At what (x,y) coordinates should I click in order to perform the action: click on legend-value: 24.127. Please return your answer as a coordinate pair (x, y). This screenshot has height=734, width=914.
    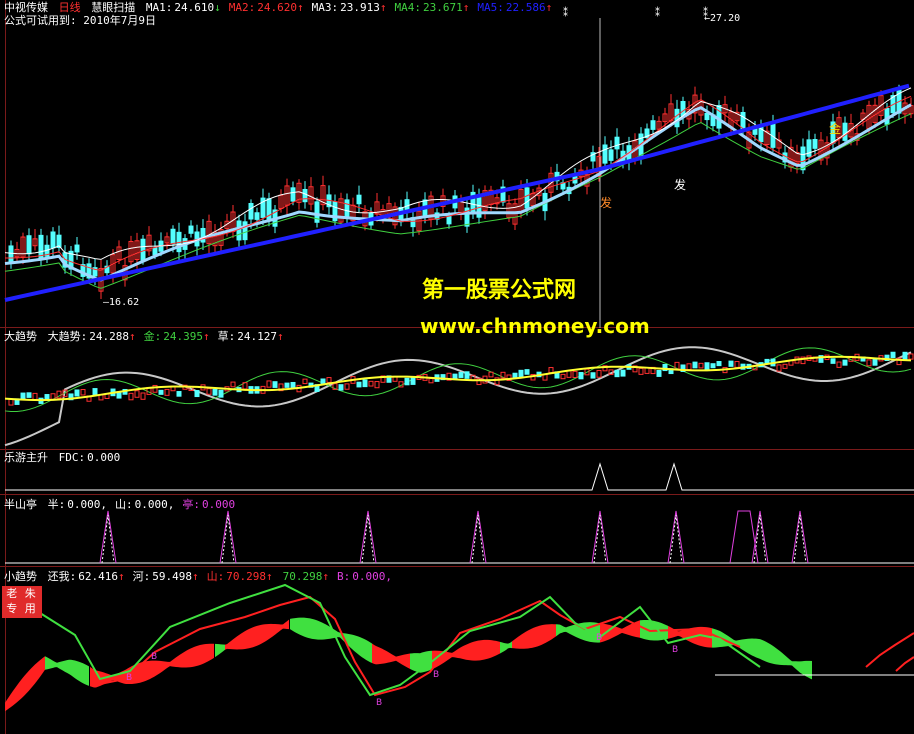
    Looking at the image, I should click on (257, 336).